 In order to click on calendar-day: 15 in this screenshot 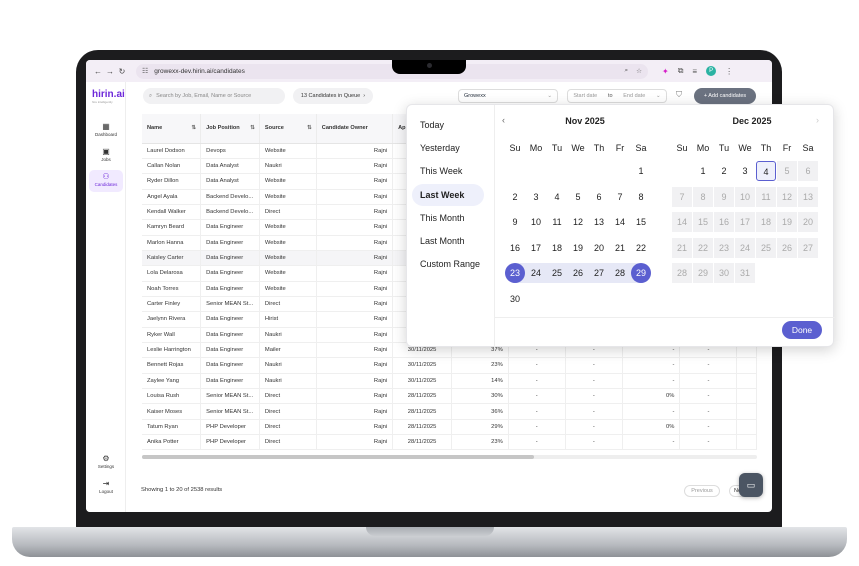, I will do `click(641, 222)`.